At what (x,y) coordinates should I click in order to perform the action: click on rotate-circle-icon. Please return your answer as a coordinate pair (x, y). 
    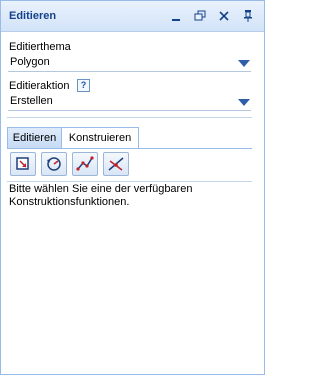
    Looking at the image, I should click on (54, 164).